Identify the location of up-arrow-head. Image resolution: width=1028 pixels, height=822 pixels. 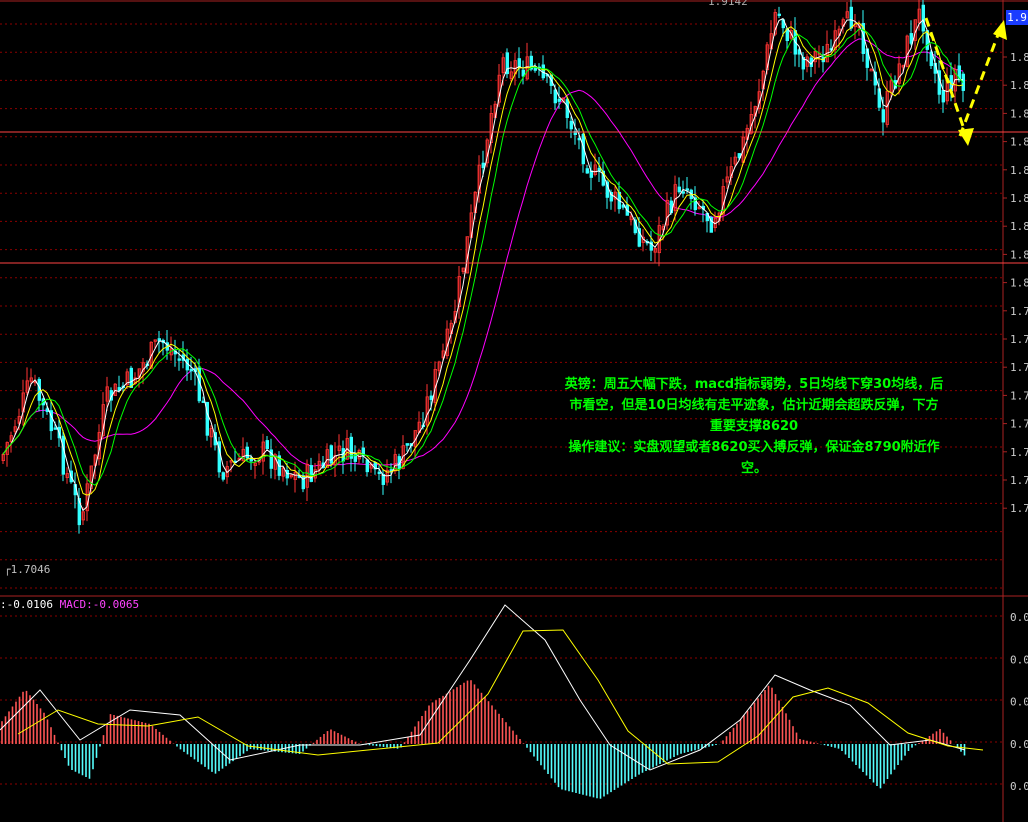
(1000, 30).